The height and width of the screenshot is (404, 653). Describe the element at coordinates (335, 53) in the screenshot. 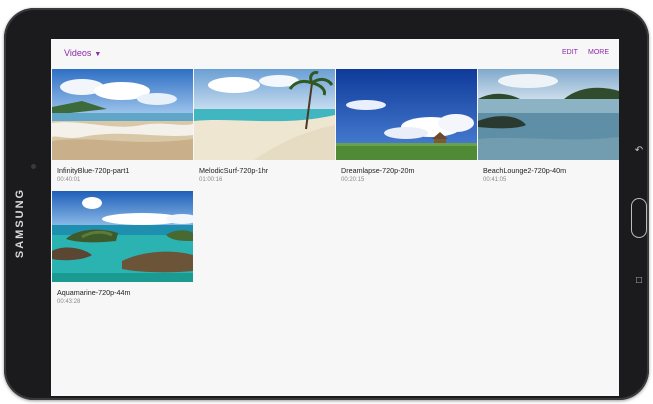

I see `app-bar: Videos ▼ EDIT MORE` at that location.